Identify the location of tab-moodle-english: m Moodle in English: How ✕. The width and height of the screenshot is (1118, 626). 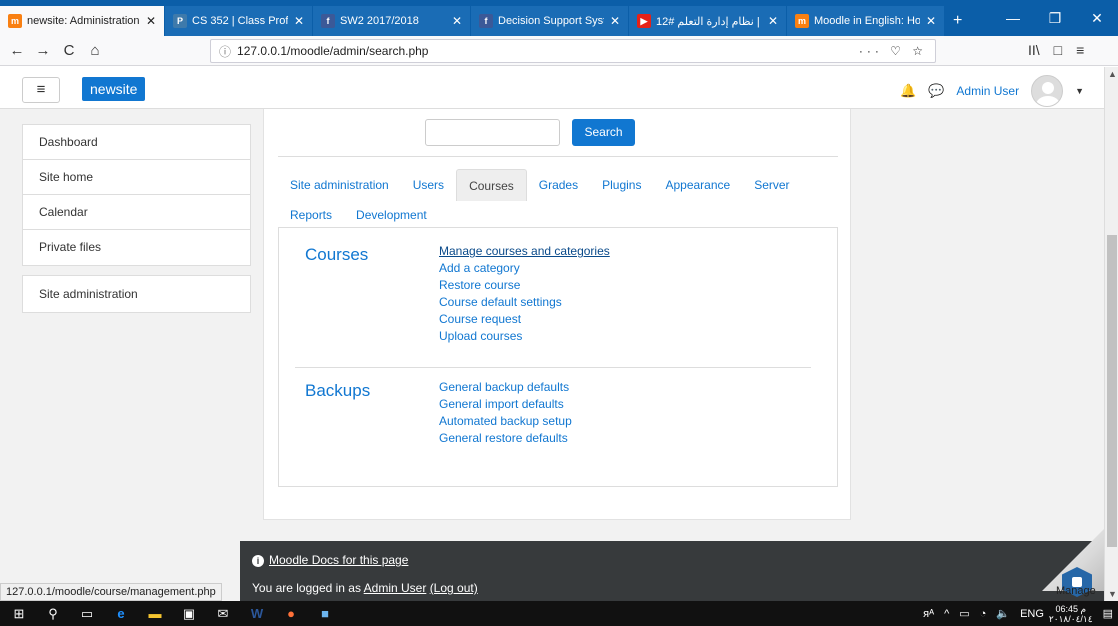
(866, 21).